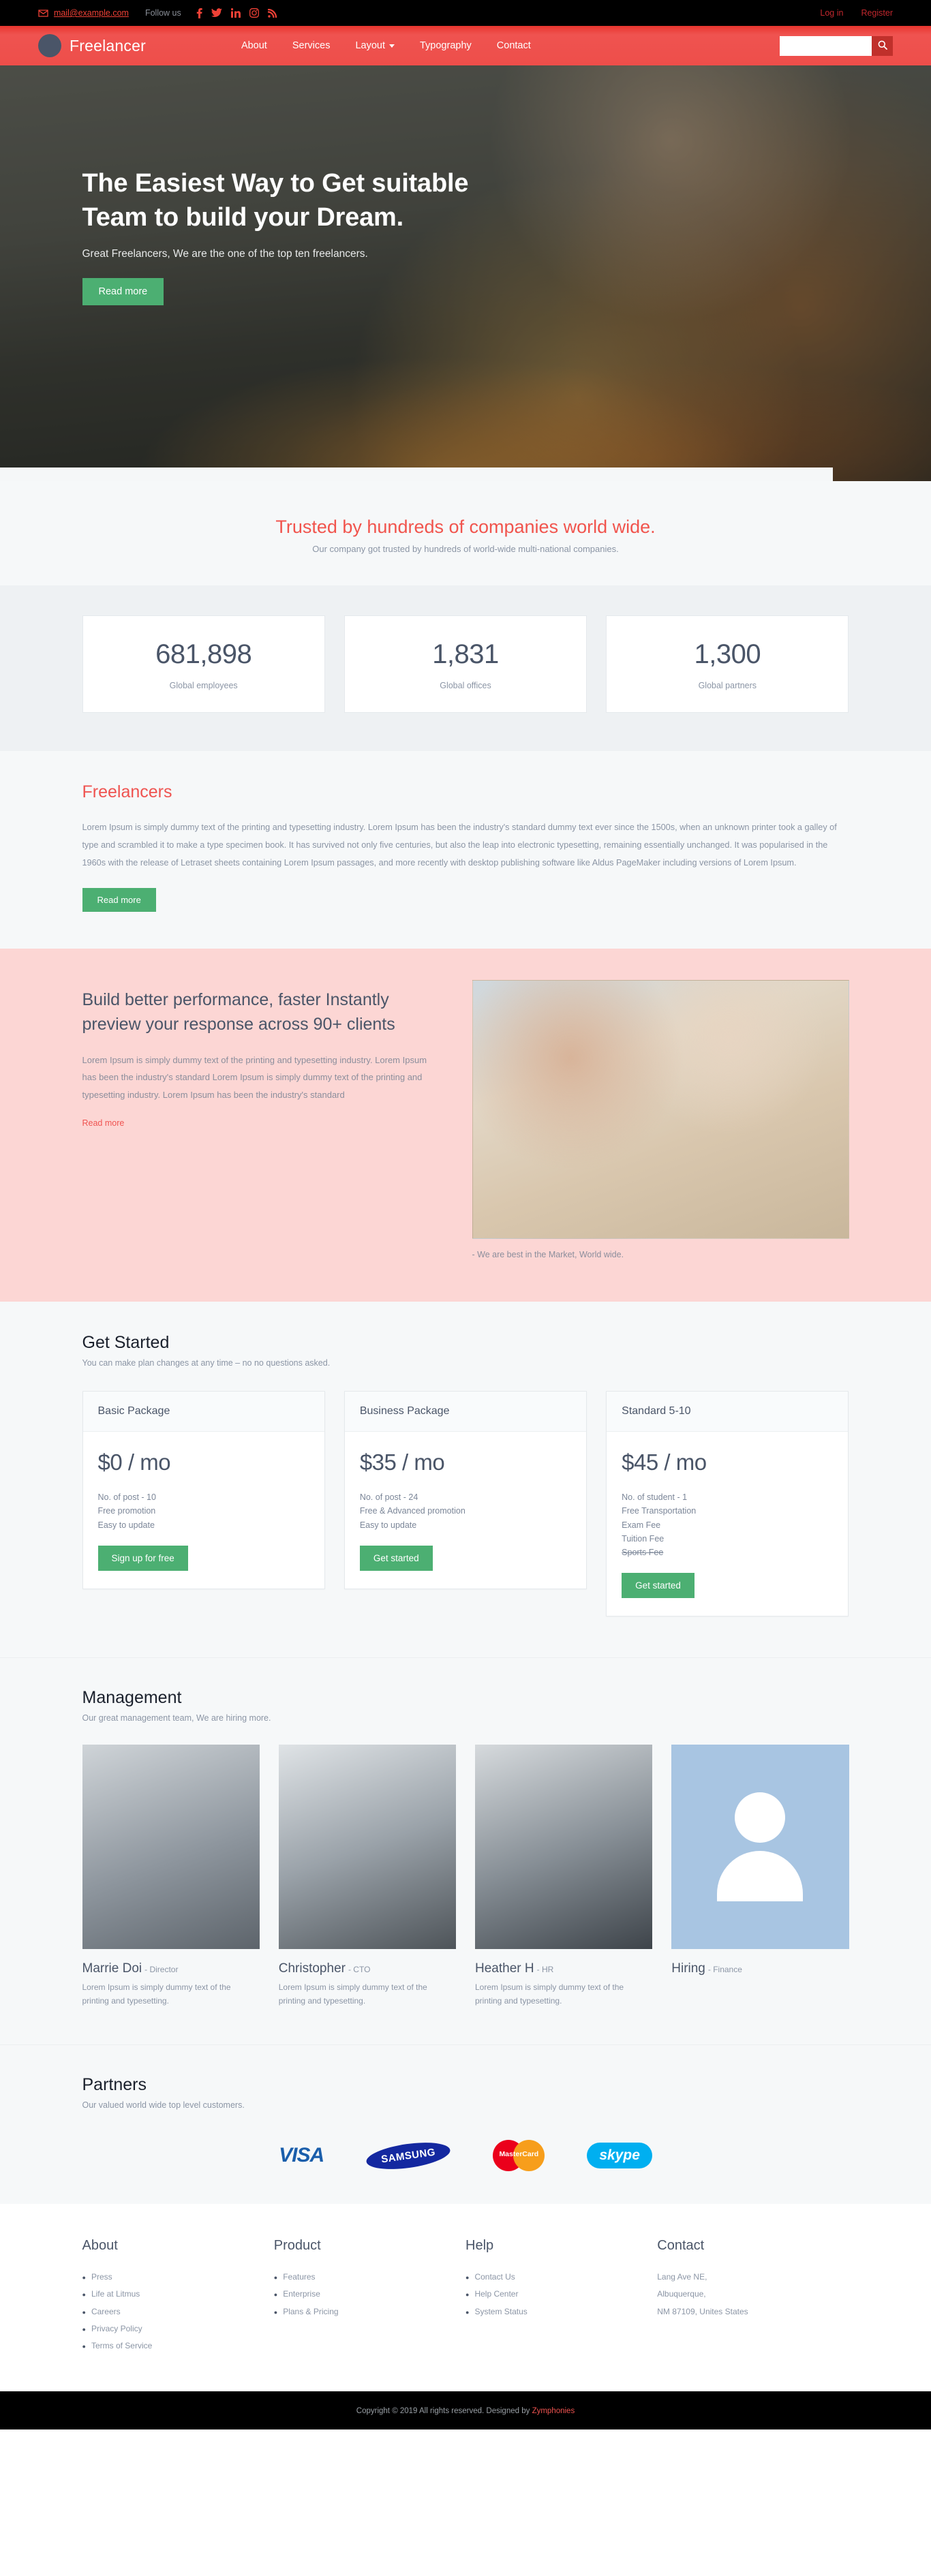 The image size is (931, 2576). Describe the element at coordinates (561, 2311) in the screenshot. I see `footer-list-item: ● System Status` at that location.